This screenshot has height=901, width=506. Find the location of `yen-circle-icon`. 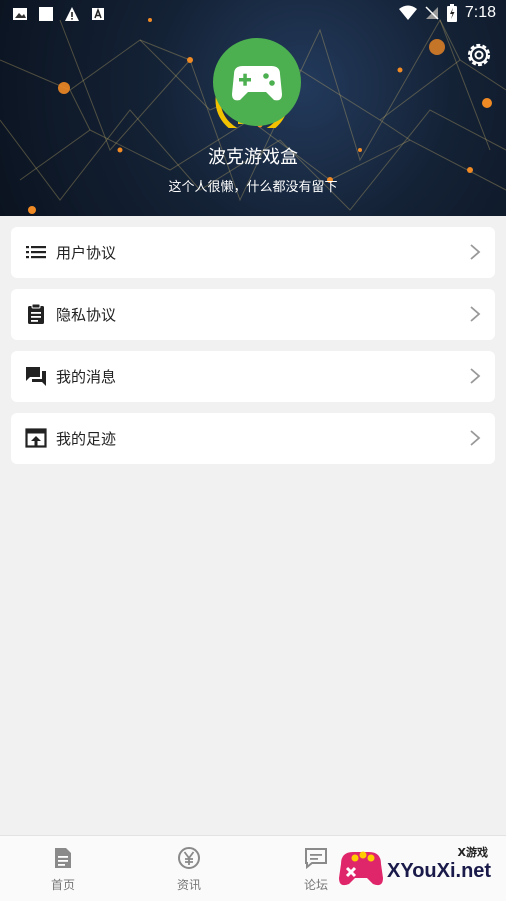

yen-circle-icon is located at coordinates (189, 858).